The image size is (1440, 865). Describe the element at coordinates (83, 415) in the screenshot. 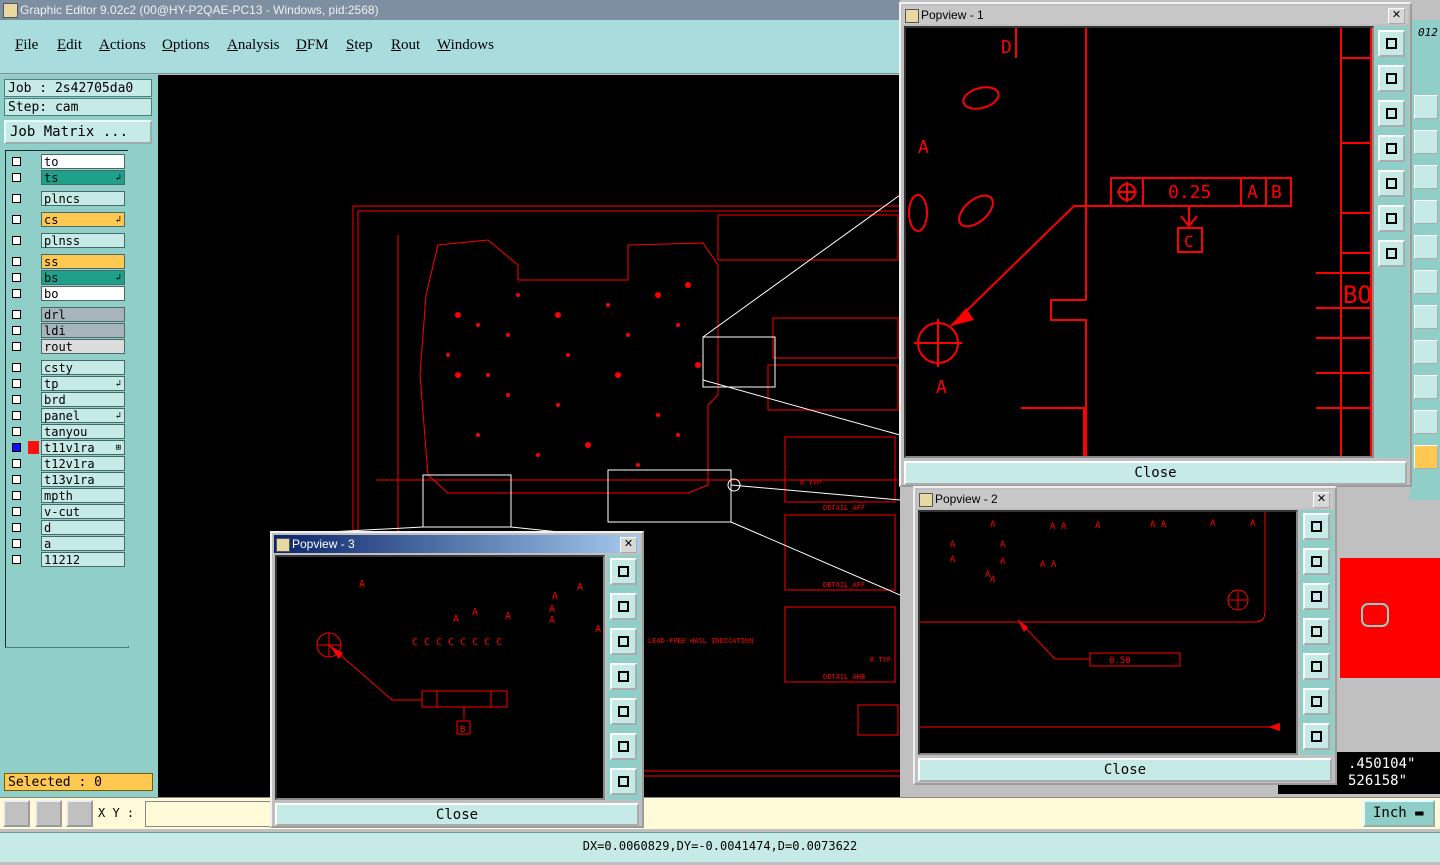

I see `layer-name: panel ↲` at that location.